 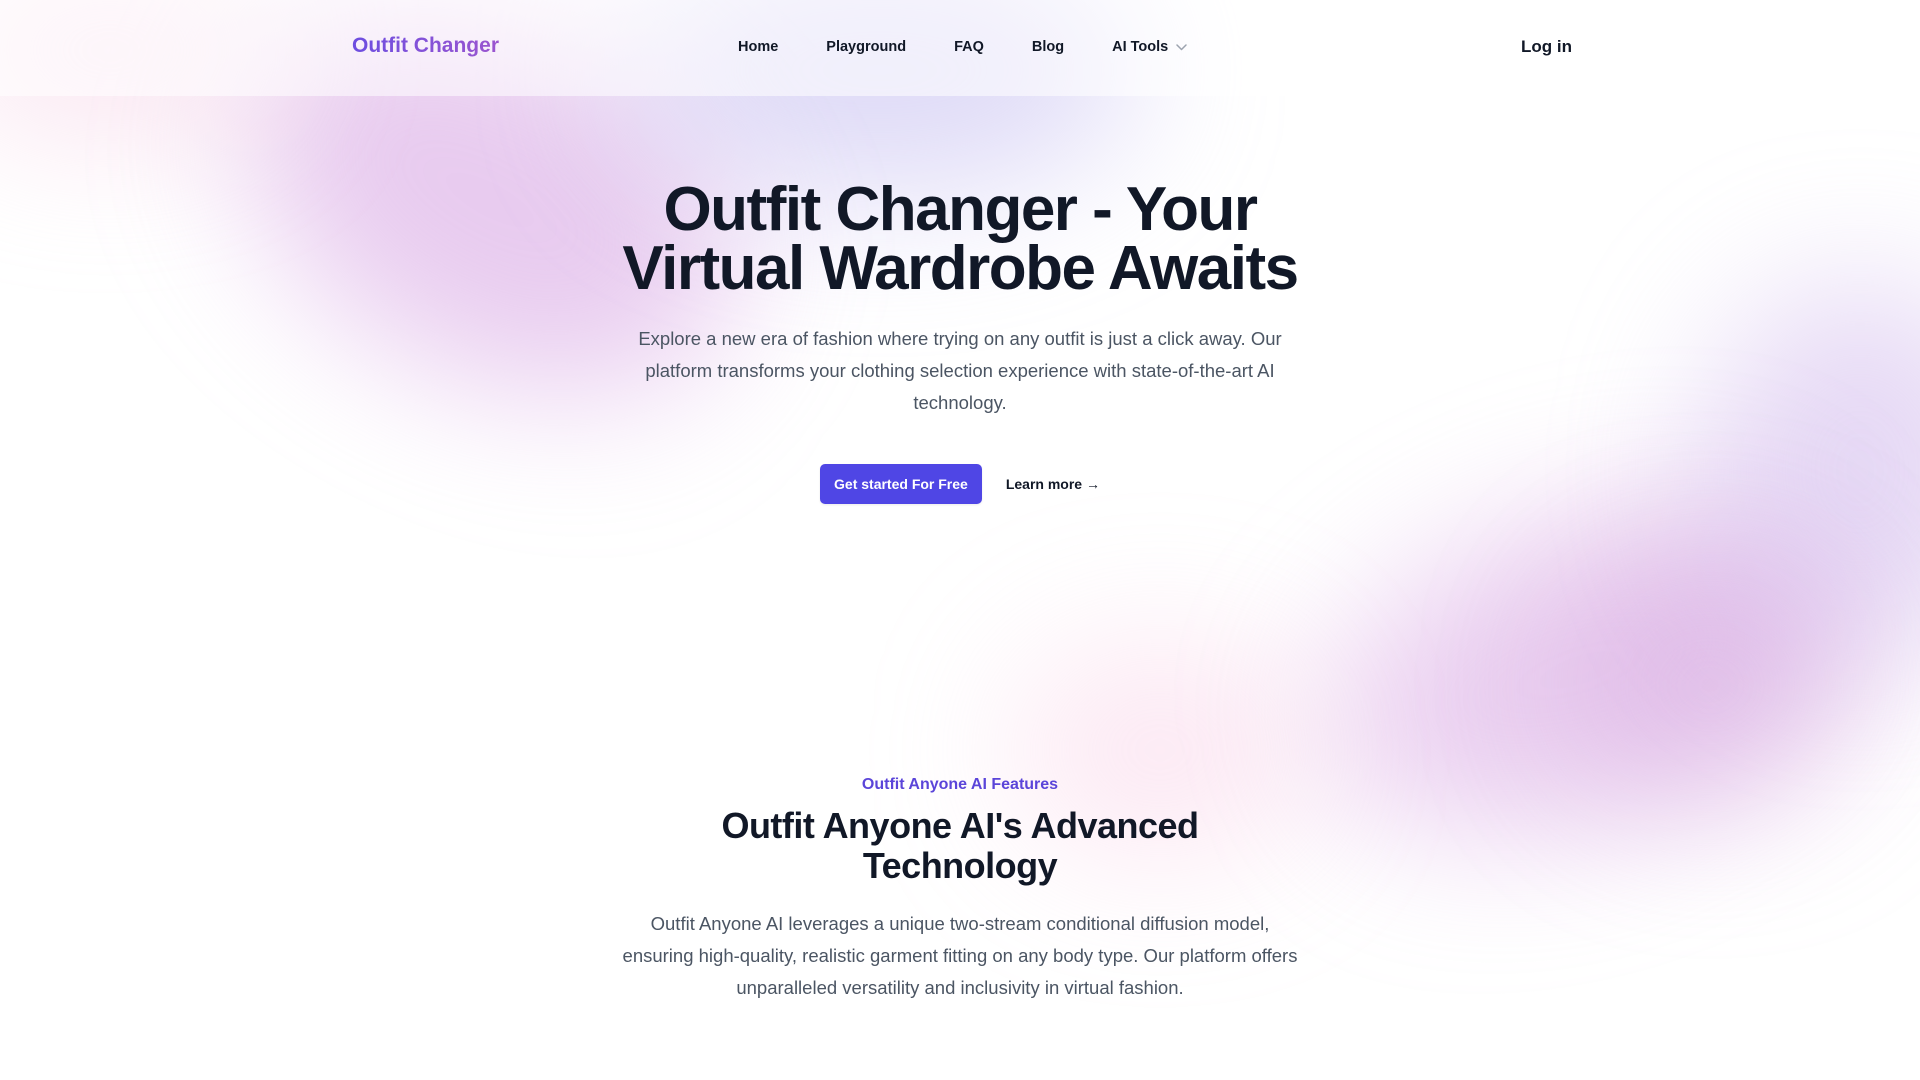 What do you see at coordinates (1710, 685) in the screenshot?
I see `background-blob` at bounding box center [1710, 685].